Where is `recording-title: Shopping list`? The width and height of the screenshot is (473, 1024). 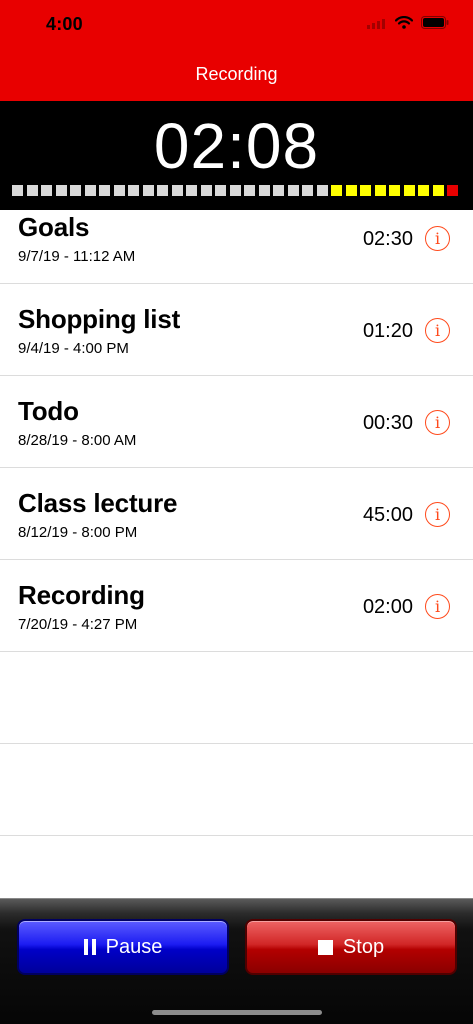 recording-title: Shopping list is located at coordinates (99, 319).